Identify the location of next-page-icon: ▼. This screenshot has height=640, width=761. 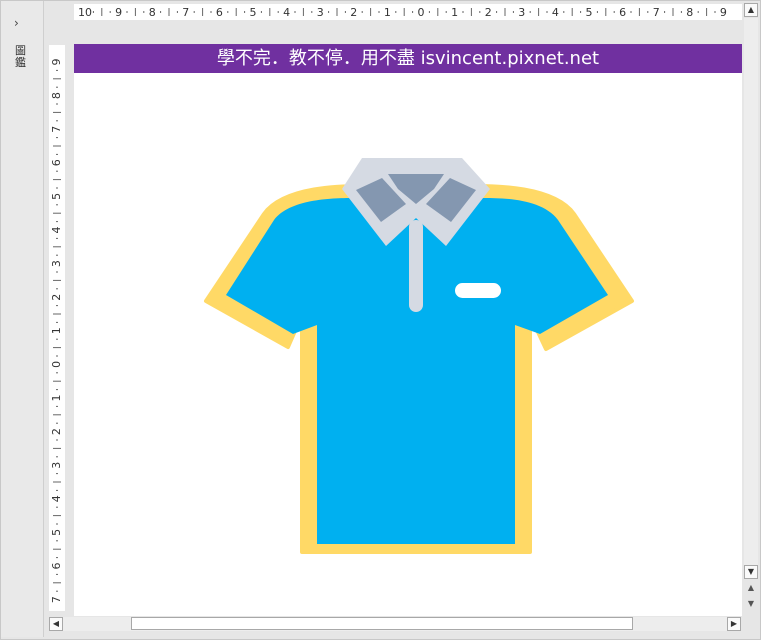
(751, 605).